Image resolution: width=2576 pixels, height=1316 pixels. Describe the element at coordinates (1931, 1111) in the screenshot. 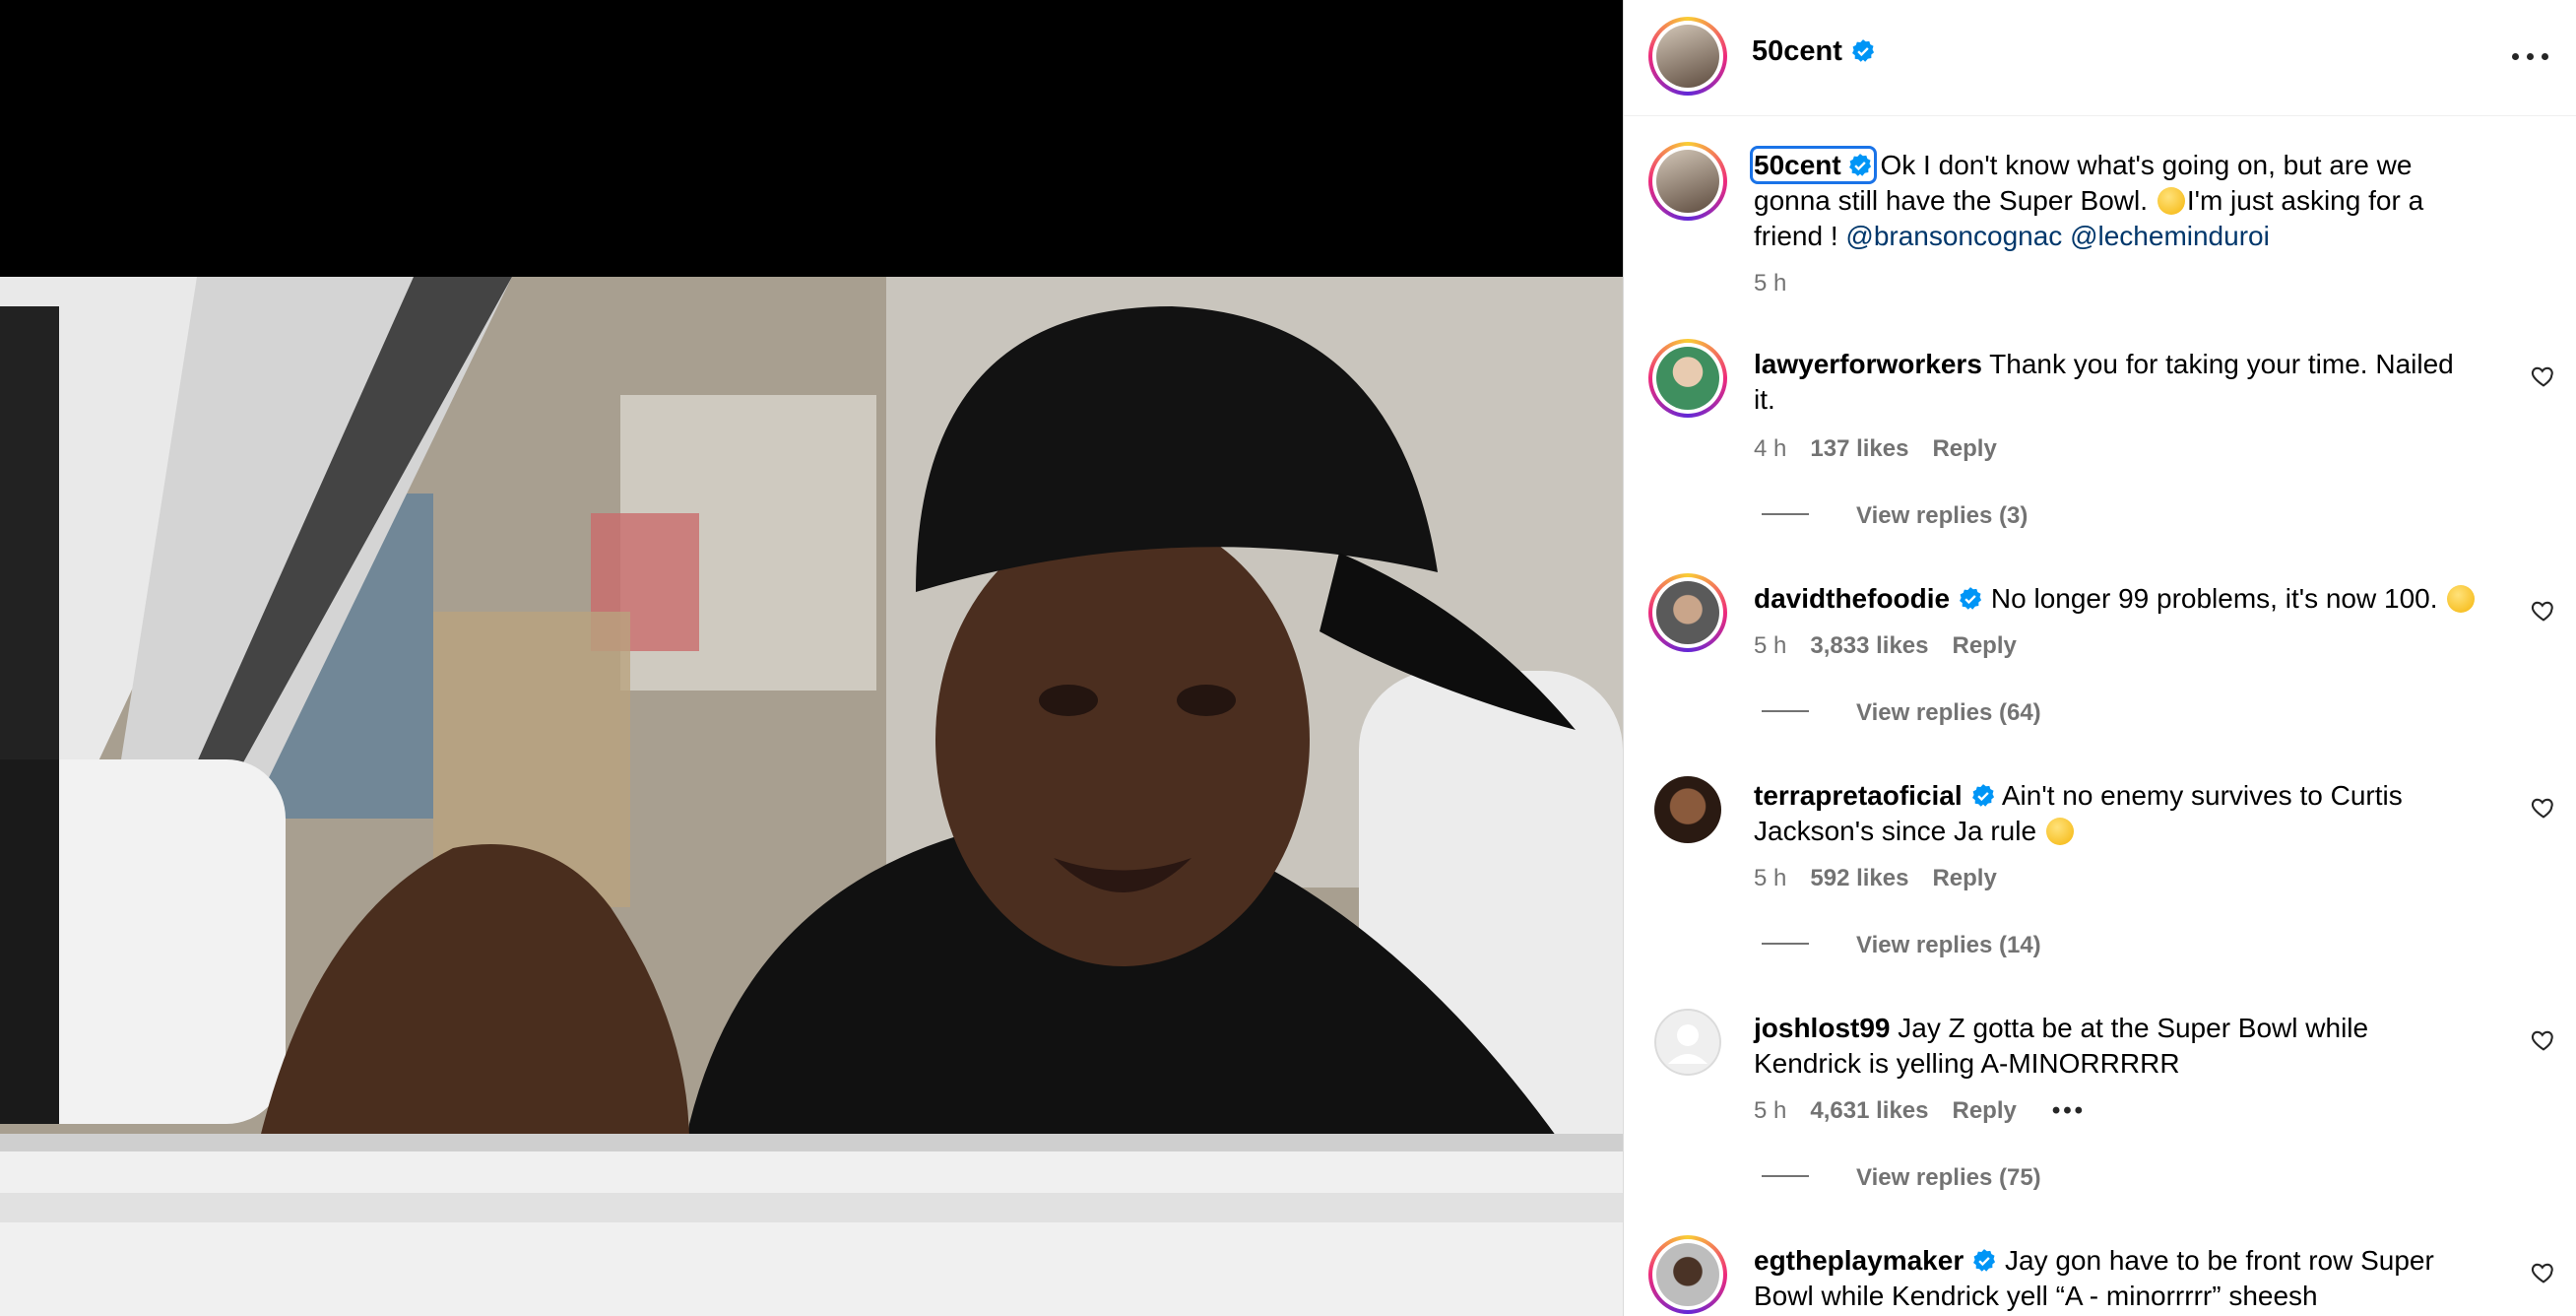

I see `comment-meta: 5 h 4,631 likes Reply •••` at that location.